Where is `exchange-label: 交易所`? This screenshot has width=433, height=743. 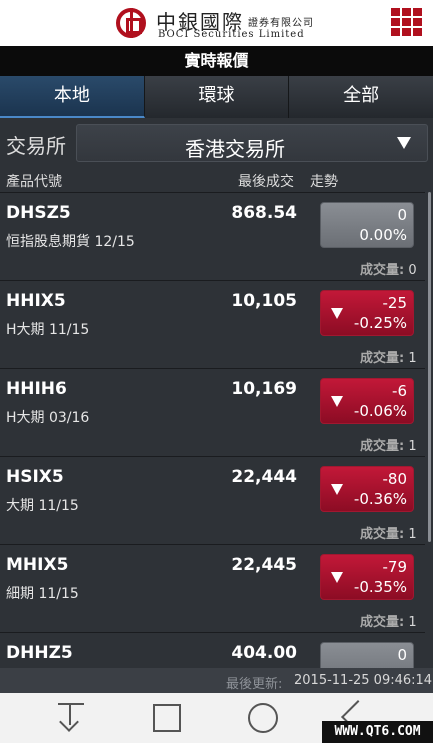 exchange-label: 交易所 is located at coordinates (36, 146).